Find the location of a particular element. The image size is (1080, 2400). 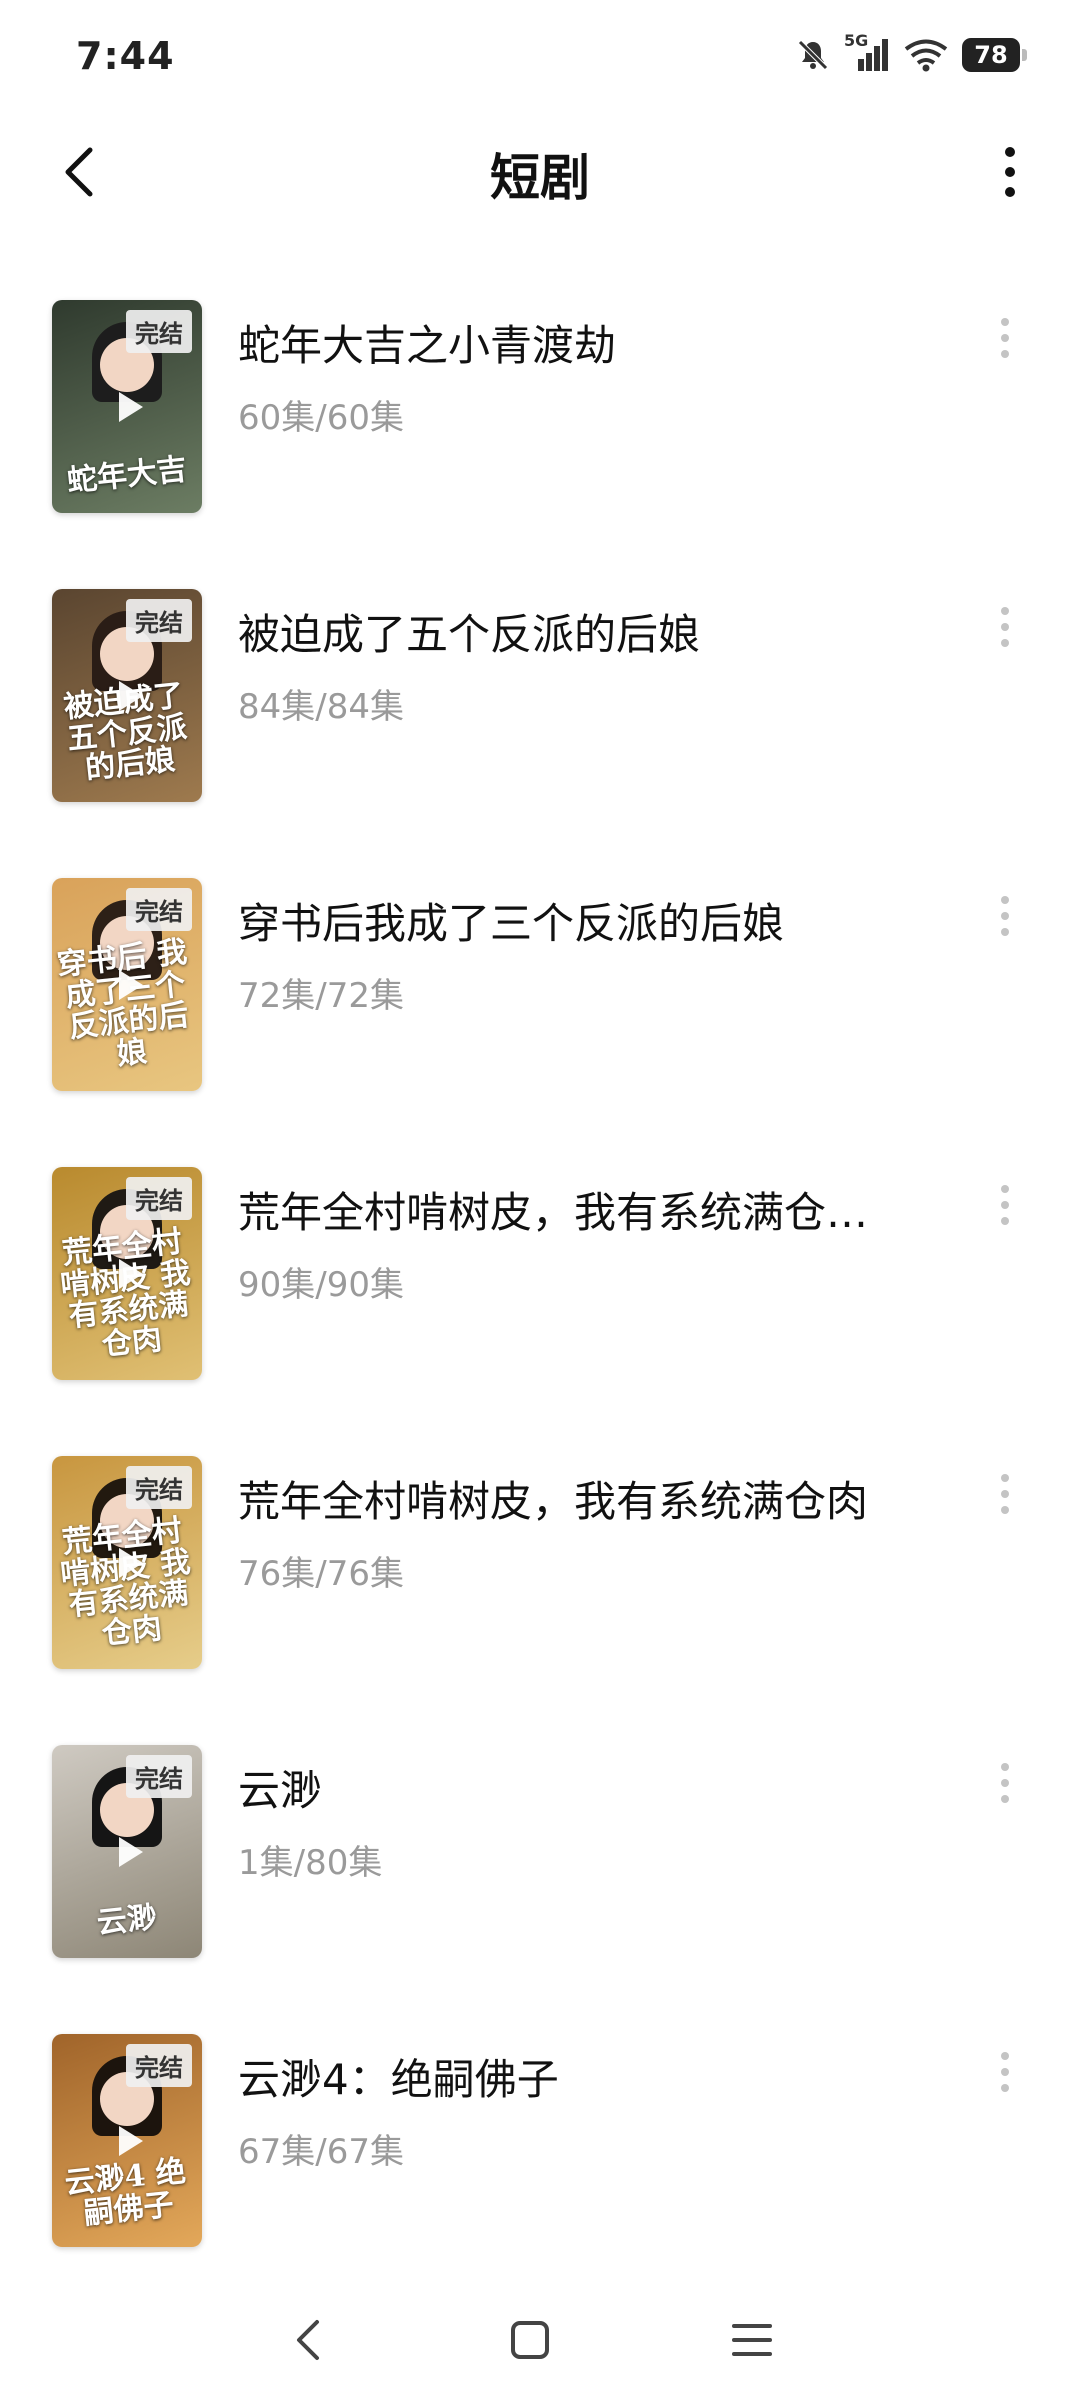

list-item: 荒年全村啃树皮 我有系统满仓肉 完结 荒年全村啃树皮，我有系统满仓肉 76集/76集 is located at coordinates (540, 1590).